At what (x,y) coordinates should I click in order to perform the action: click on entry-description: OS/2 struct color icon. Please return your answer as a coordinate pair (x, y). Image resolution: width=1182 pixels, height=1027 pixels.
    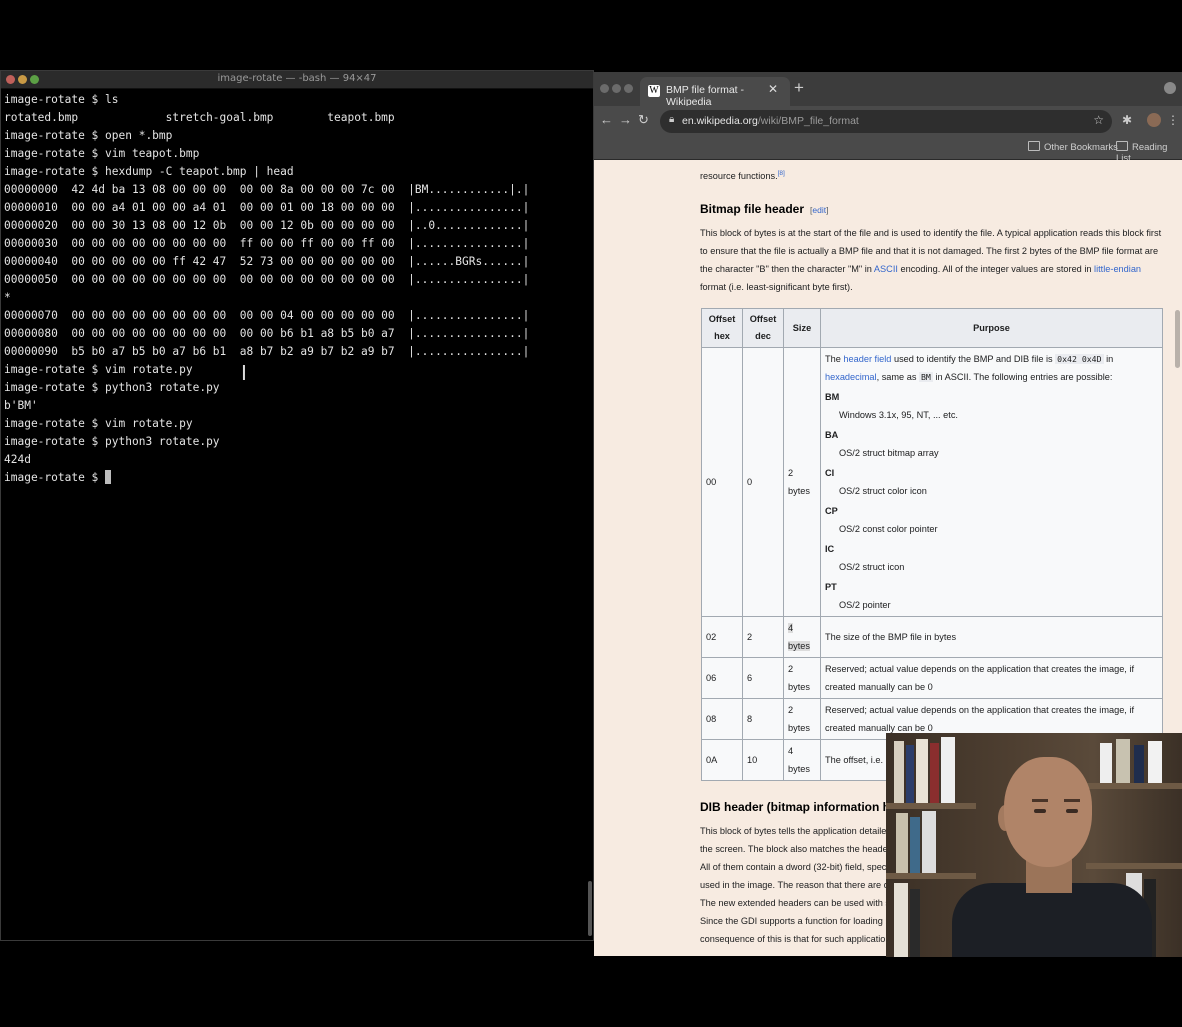
    Looking at the image, I should click on (883, 491).